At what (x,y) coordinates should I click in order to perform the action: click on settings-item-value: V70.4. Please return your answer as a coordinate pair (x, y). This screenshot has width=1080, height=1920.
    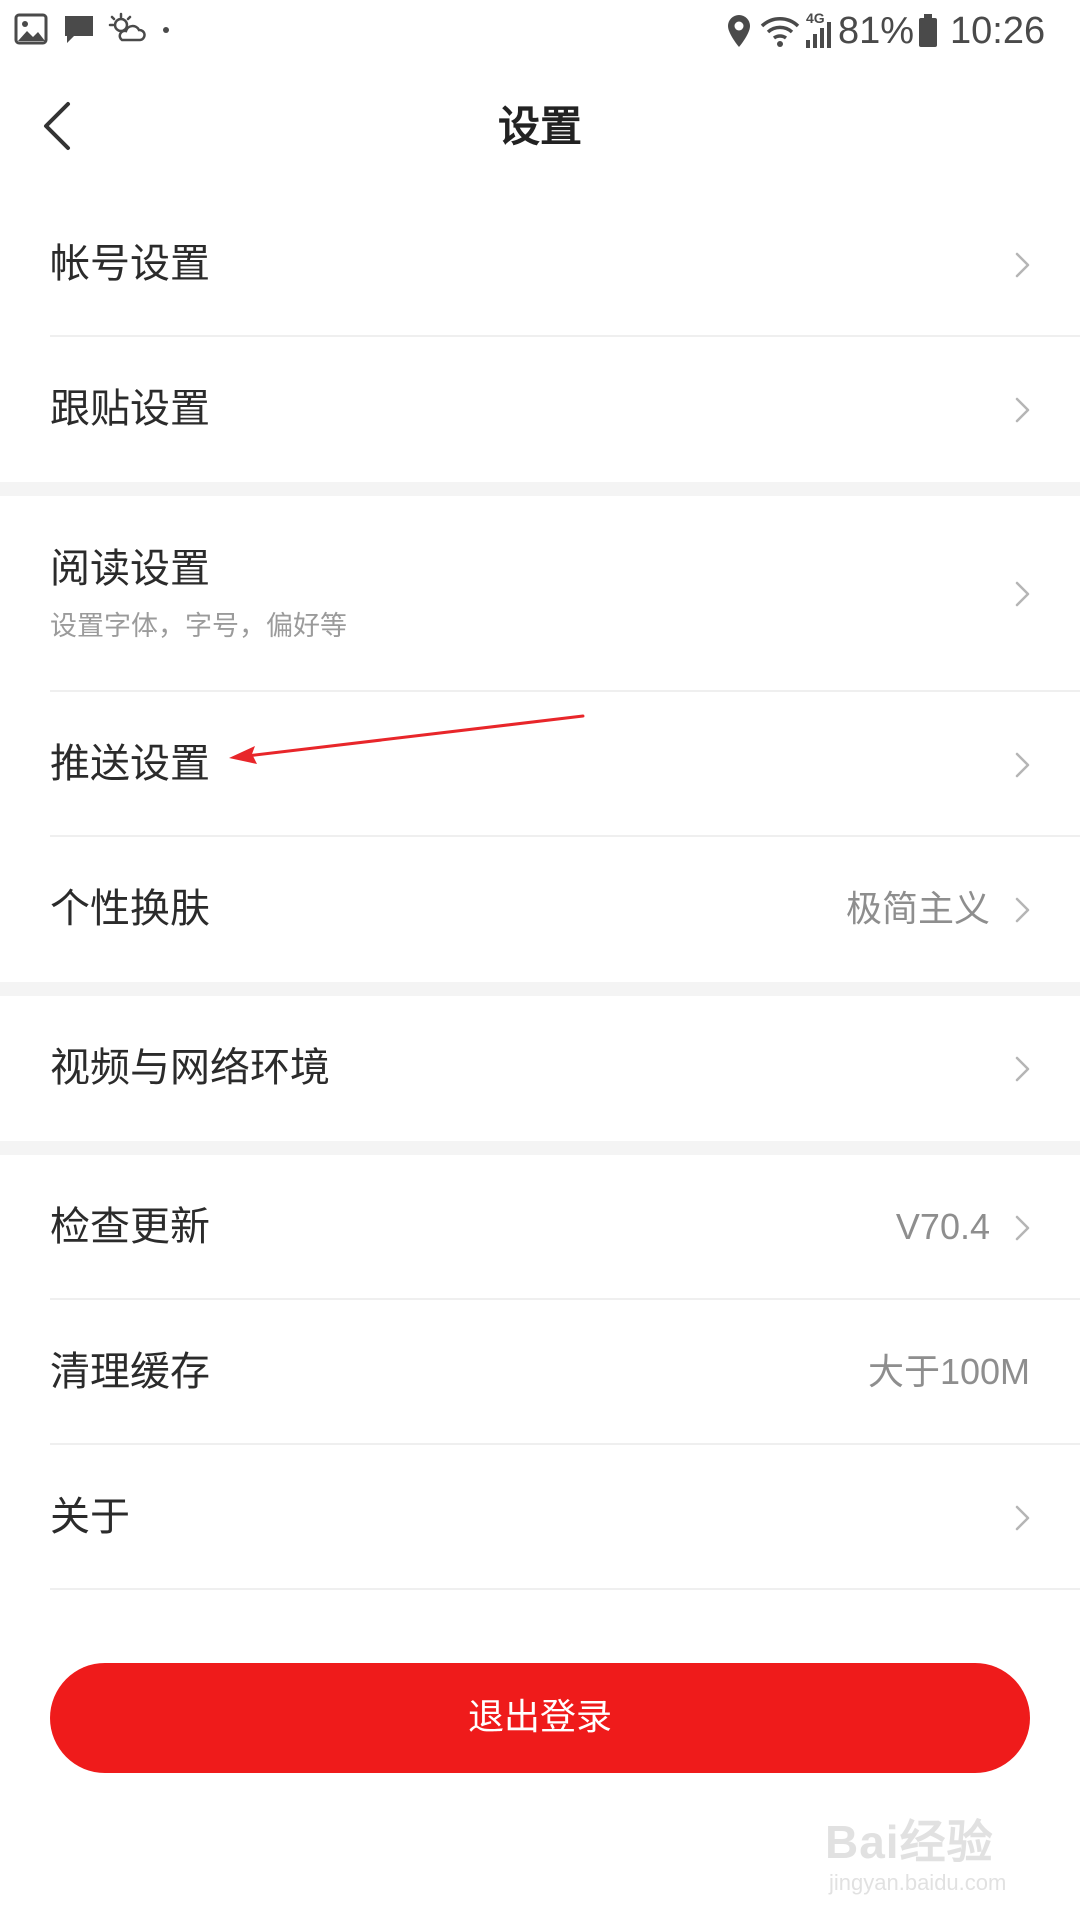
    Looking at the image, I should click on (942, 1226).